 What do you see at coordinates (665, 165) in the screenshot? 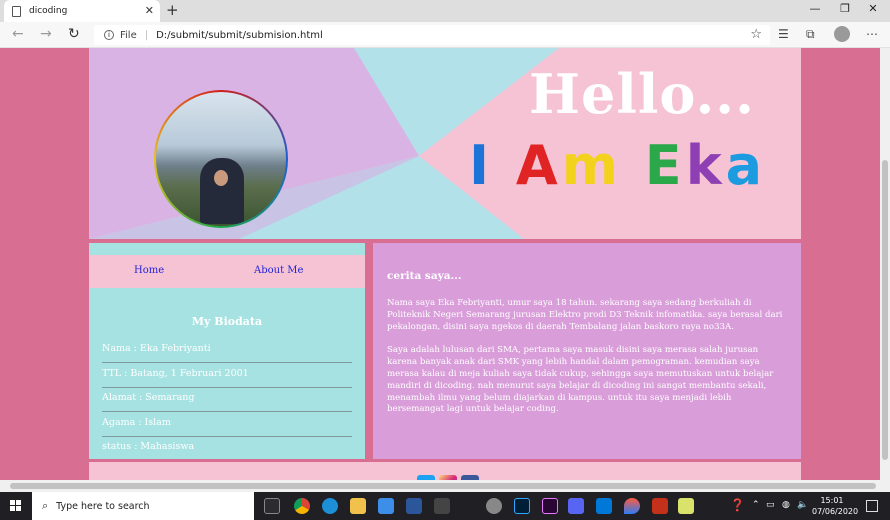
I see `name-letter: E` at bounding box center [665, 165].